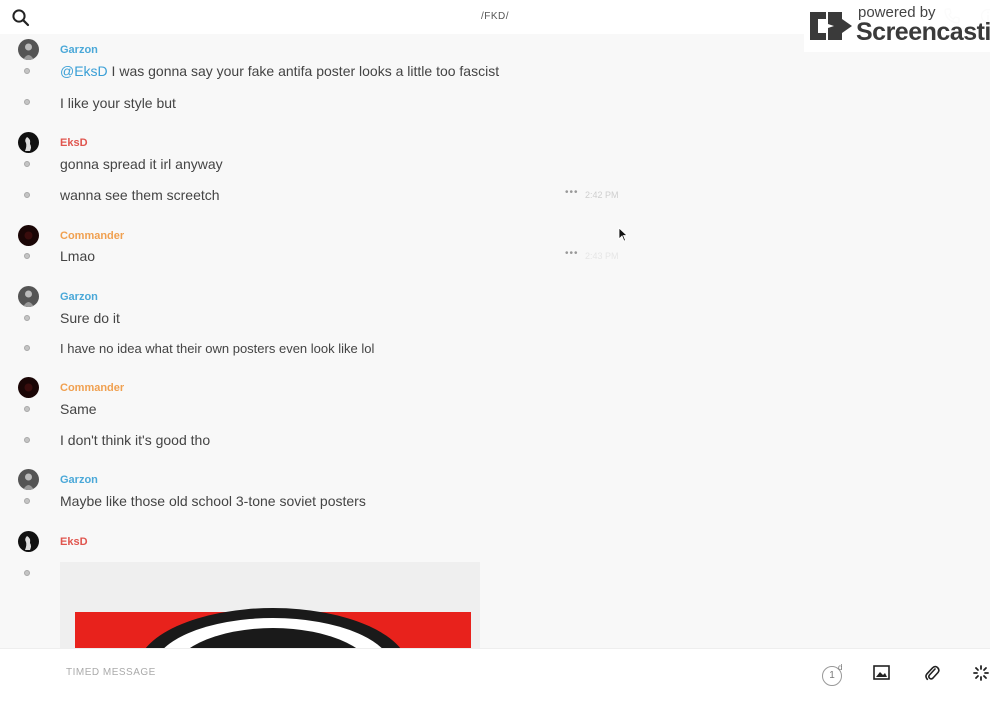 This screenshot has height=701, width=990. What do you see at coordinates (923, 32) in the screenshot?
I see `watermark-line2: Screencastify` at bounding box center [923, 32].